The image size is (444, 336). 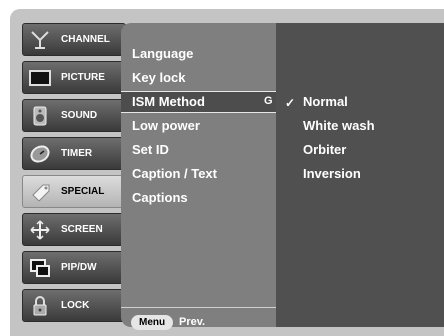 I want to click on footer-divider, so click(x=198, y=307).